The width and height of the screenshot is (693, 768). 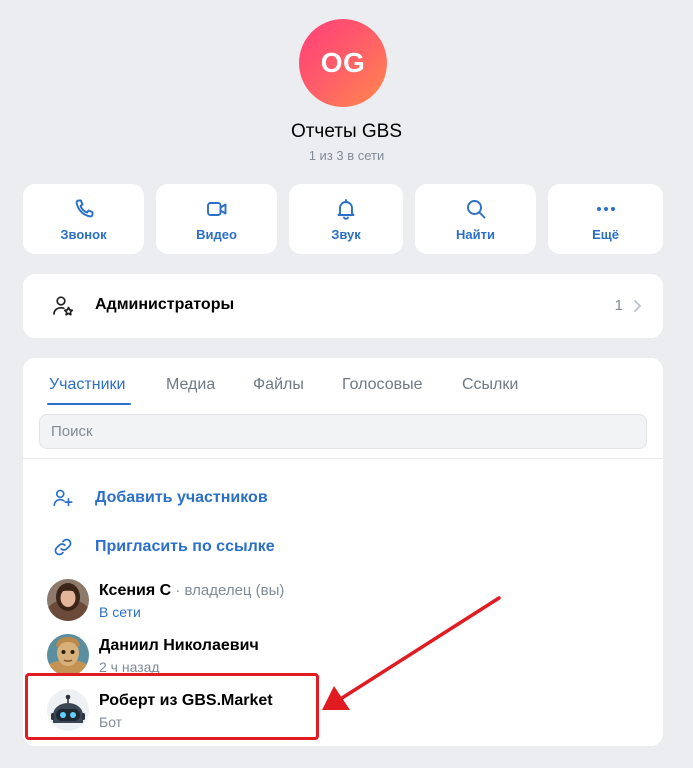 I want to click on search-input, so click(x=343, y=431).